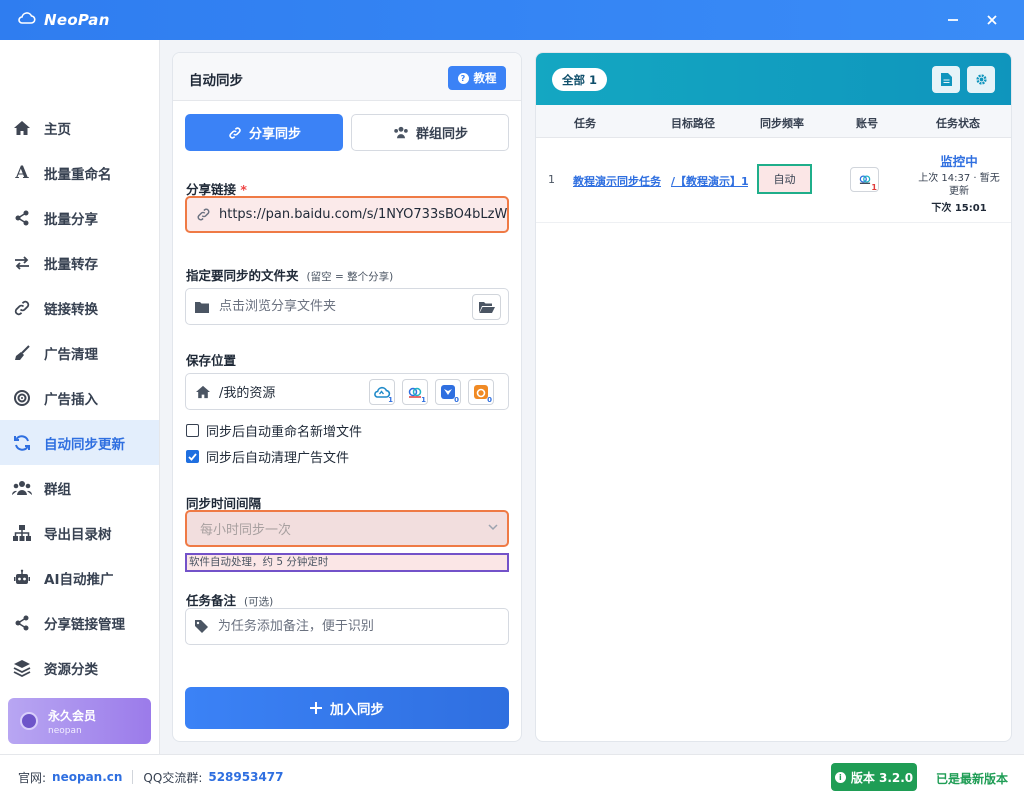  I want to click on settings-button, so click(981, 79).